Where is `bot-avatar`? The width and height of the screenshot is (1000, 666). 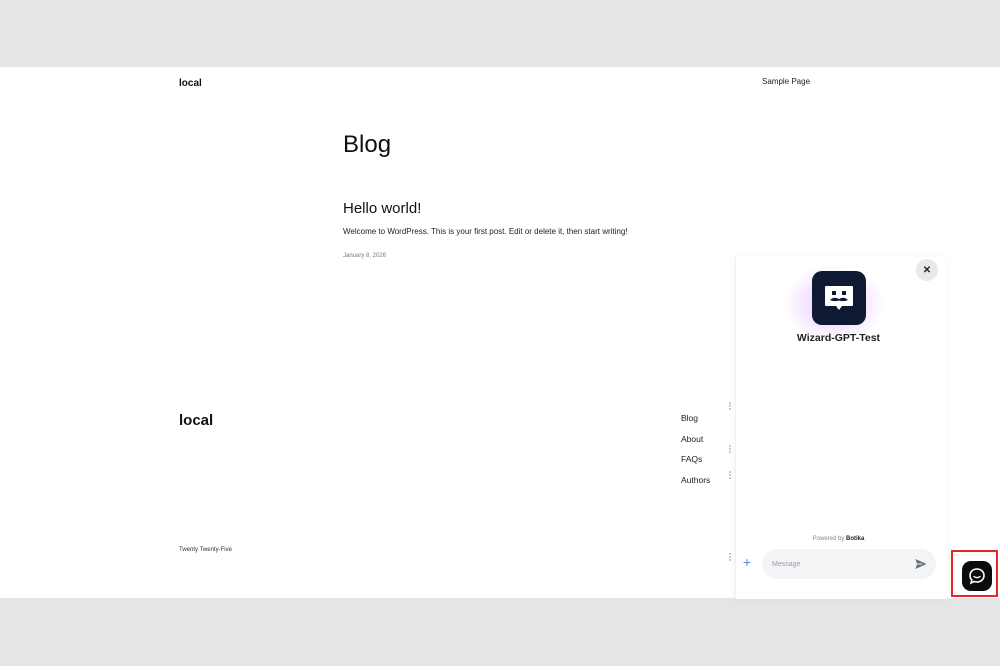 bot-avatar is located at coordinates (839, 298).